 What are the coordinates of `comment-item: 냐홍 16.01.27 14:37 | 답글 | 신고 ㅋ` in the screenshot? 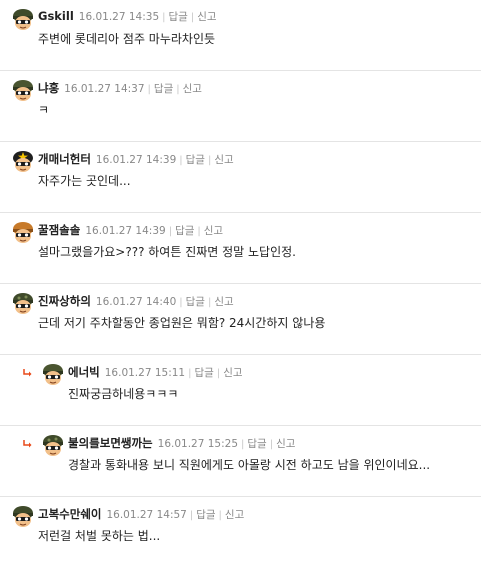 It's located at (240, 106).